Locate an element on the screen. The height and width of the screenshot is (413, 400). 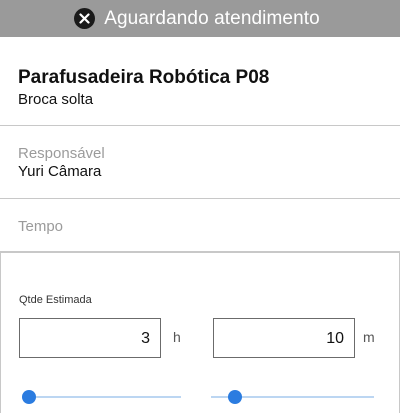
status-title: Aguardando atendimento is located at coordinates (212, 18).